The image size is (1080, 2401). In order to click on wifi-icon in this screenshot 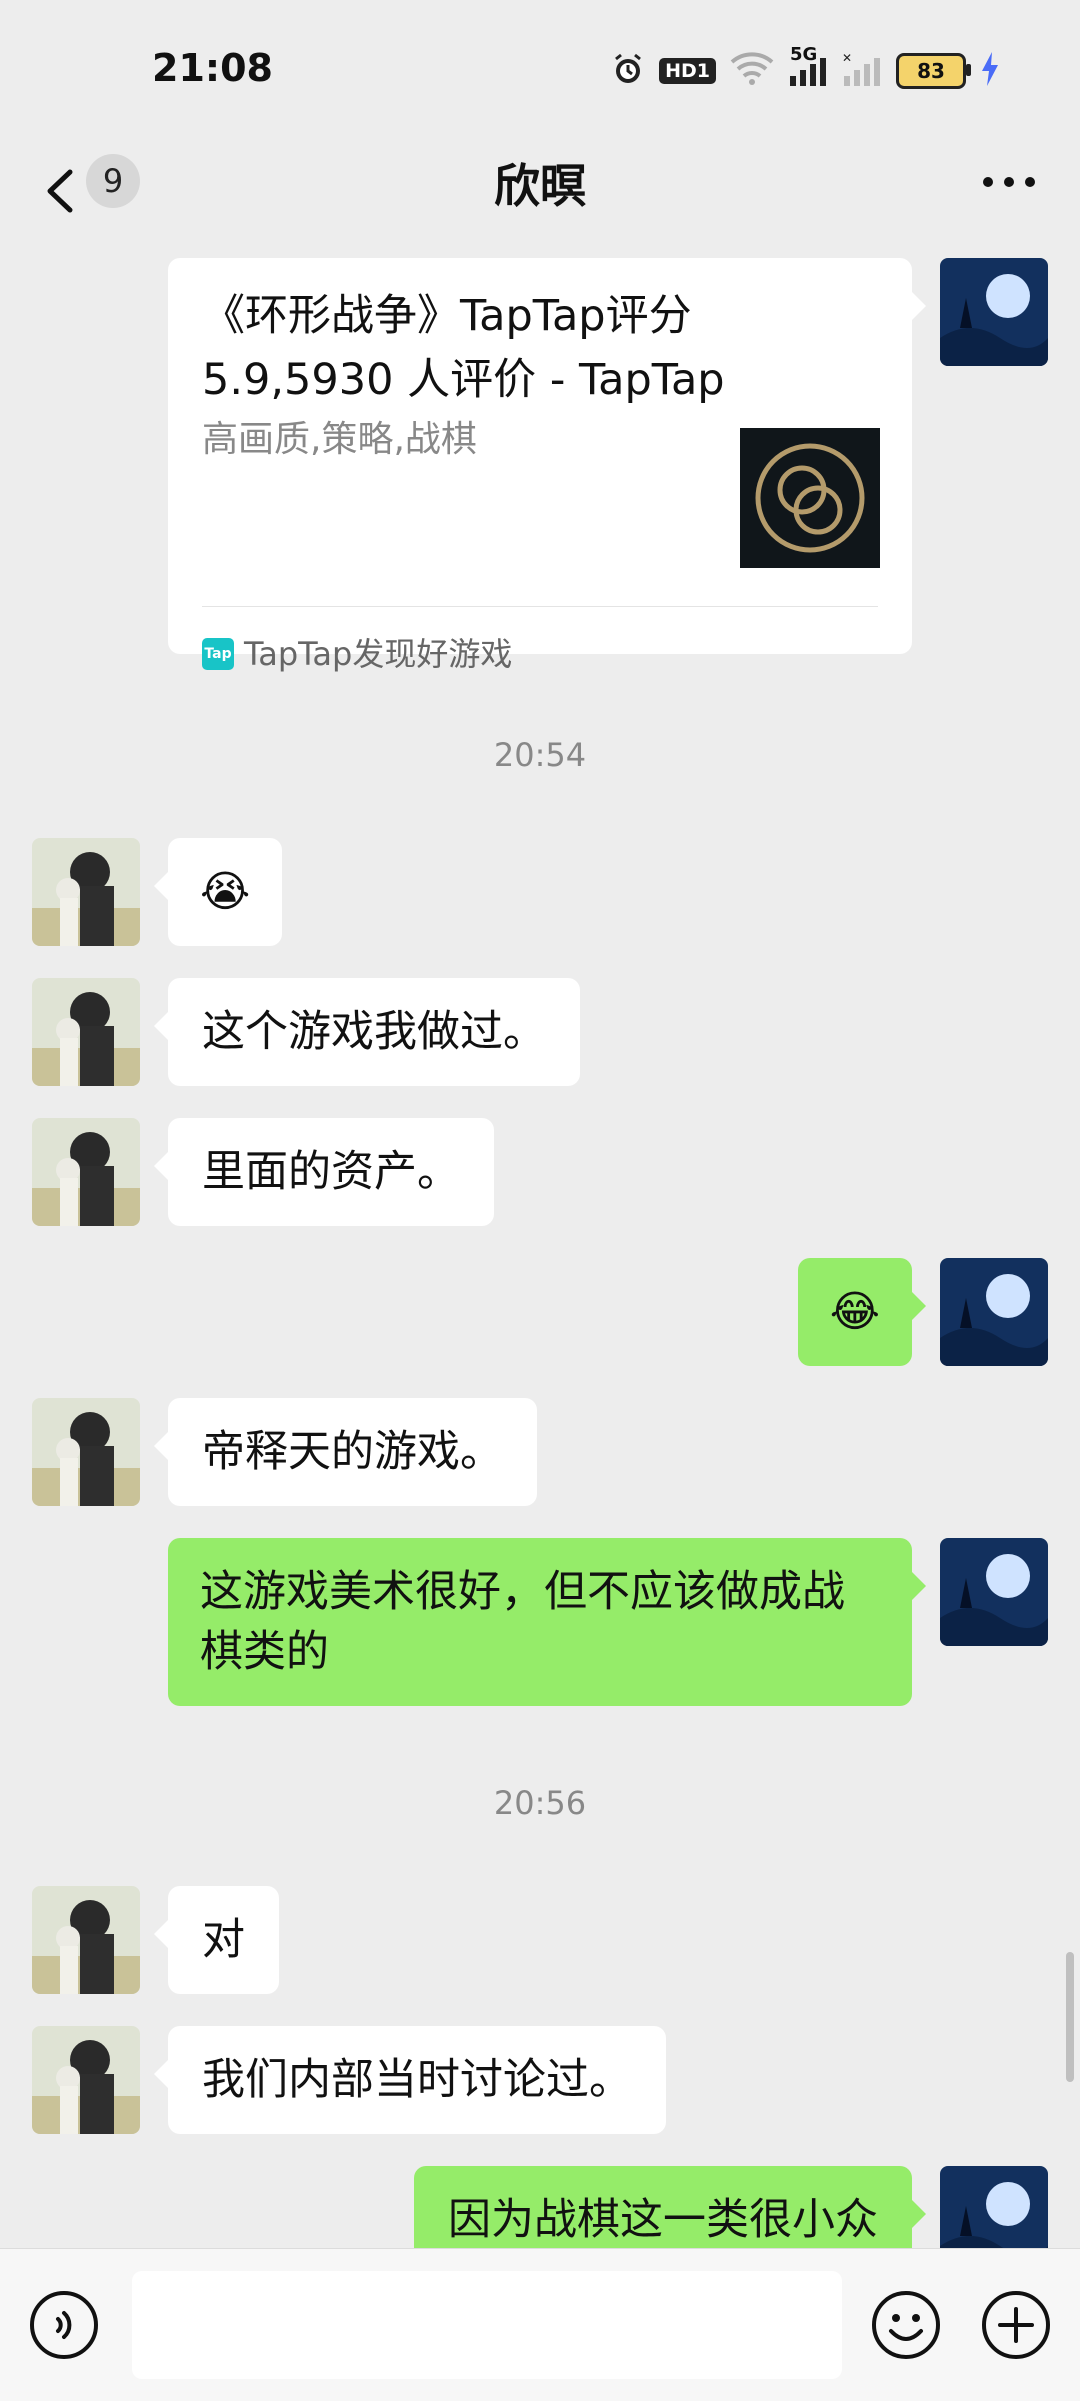, I will do `click(752, 71)`.